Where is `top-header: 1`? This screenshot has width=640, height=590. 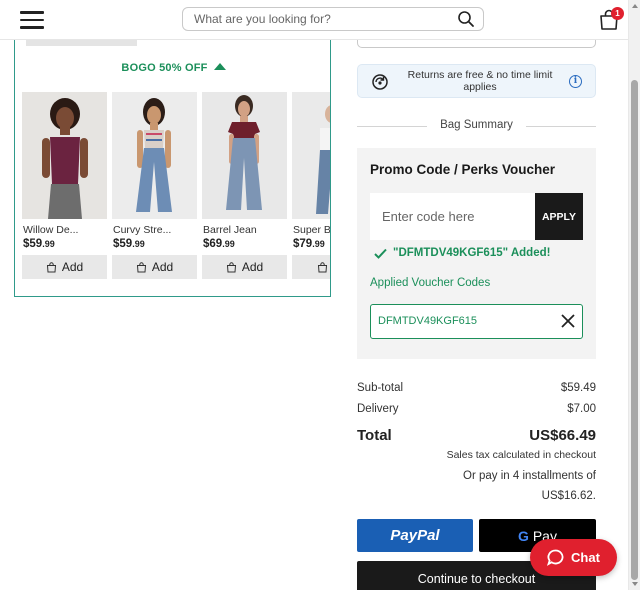 top-header: 1 is located at coordinates (314, 20).